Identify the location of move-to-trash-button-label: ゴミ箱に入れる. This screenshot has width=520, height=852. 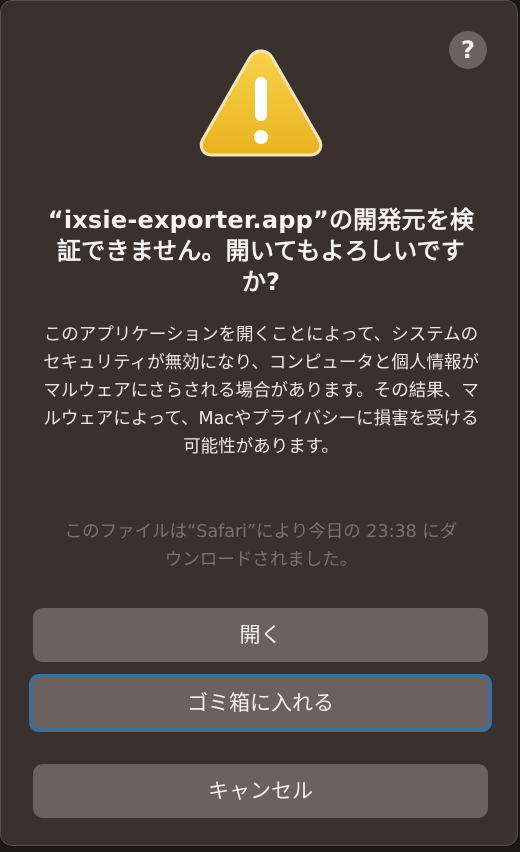
(260, 703).